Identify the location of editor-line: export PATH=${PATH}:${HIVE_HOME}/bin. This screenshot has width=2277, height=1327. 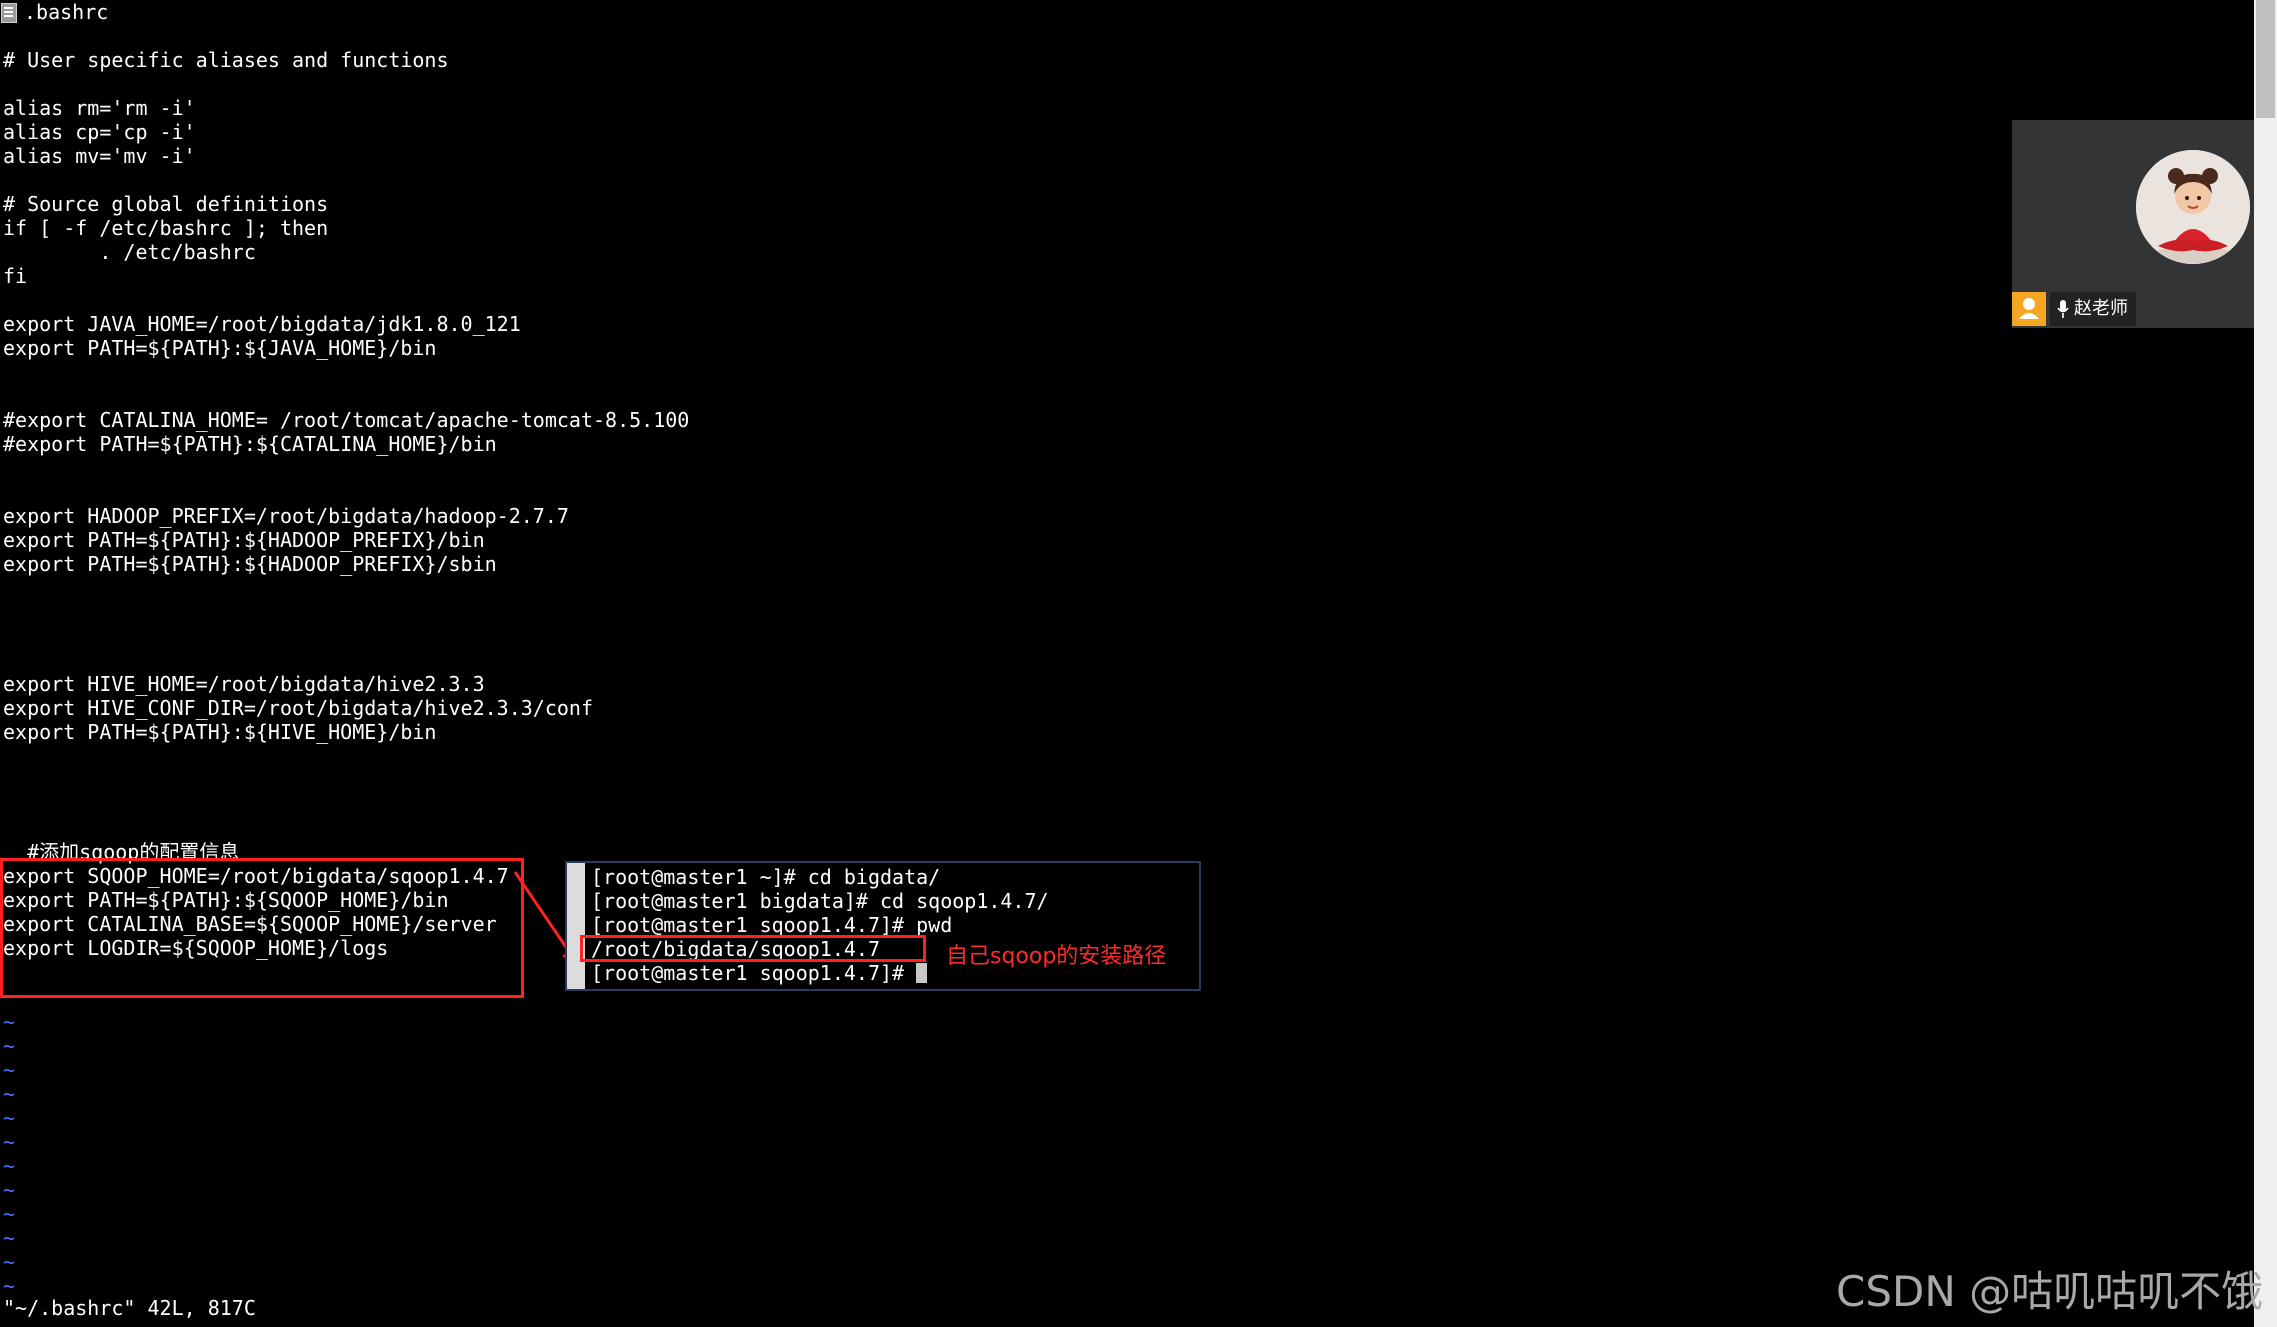
(220, 732).